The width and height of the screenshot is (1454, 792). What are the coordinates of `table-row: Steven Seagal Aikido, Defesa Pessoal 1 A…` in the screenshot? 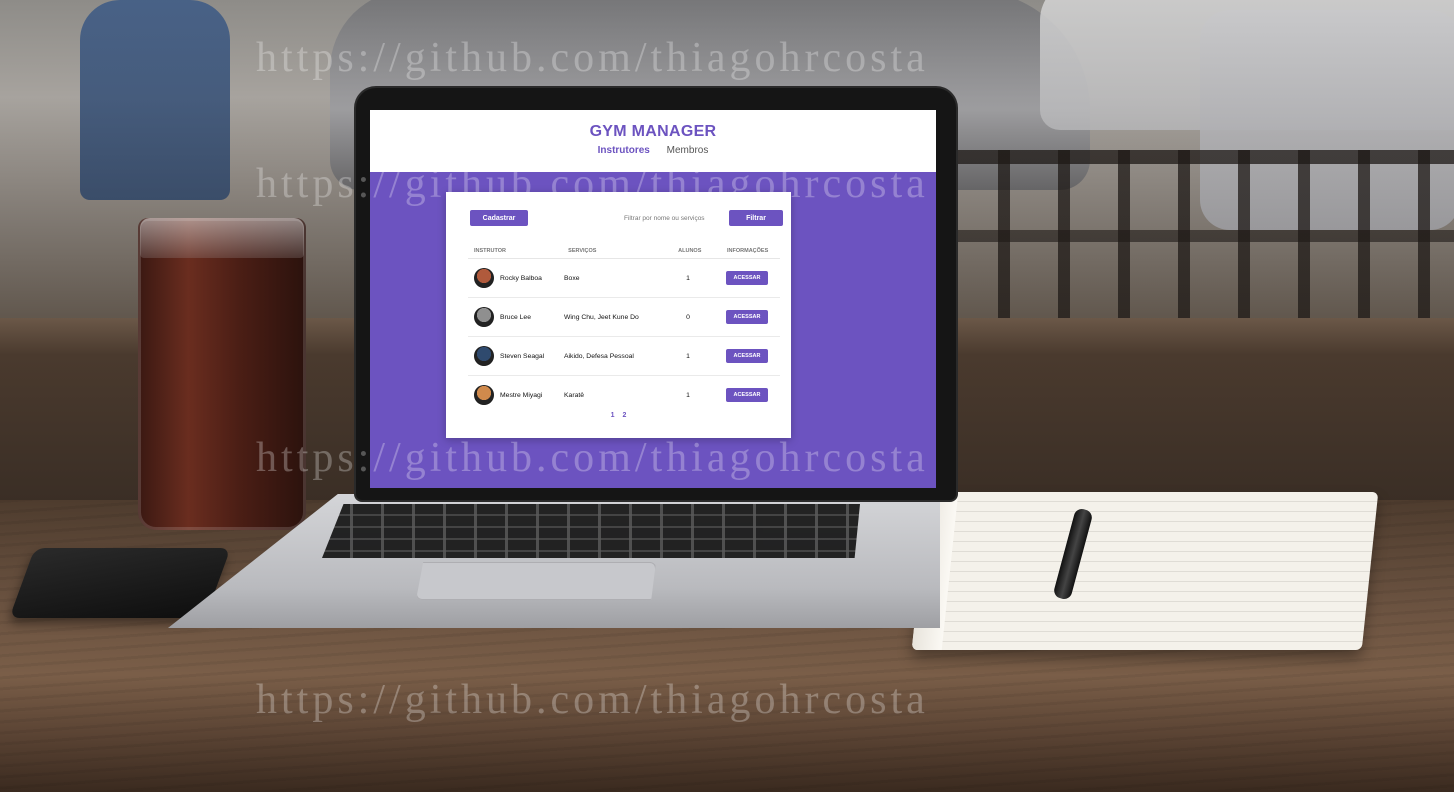 It's located at (624, 356).